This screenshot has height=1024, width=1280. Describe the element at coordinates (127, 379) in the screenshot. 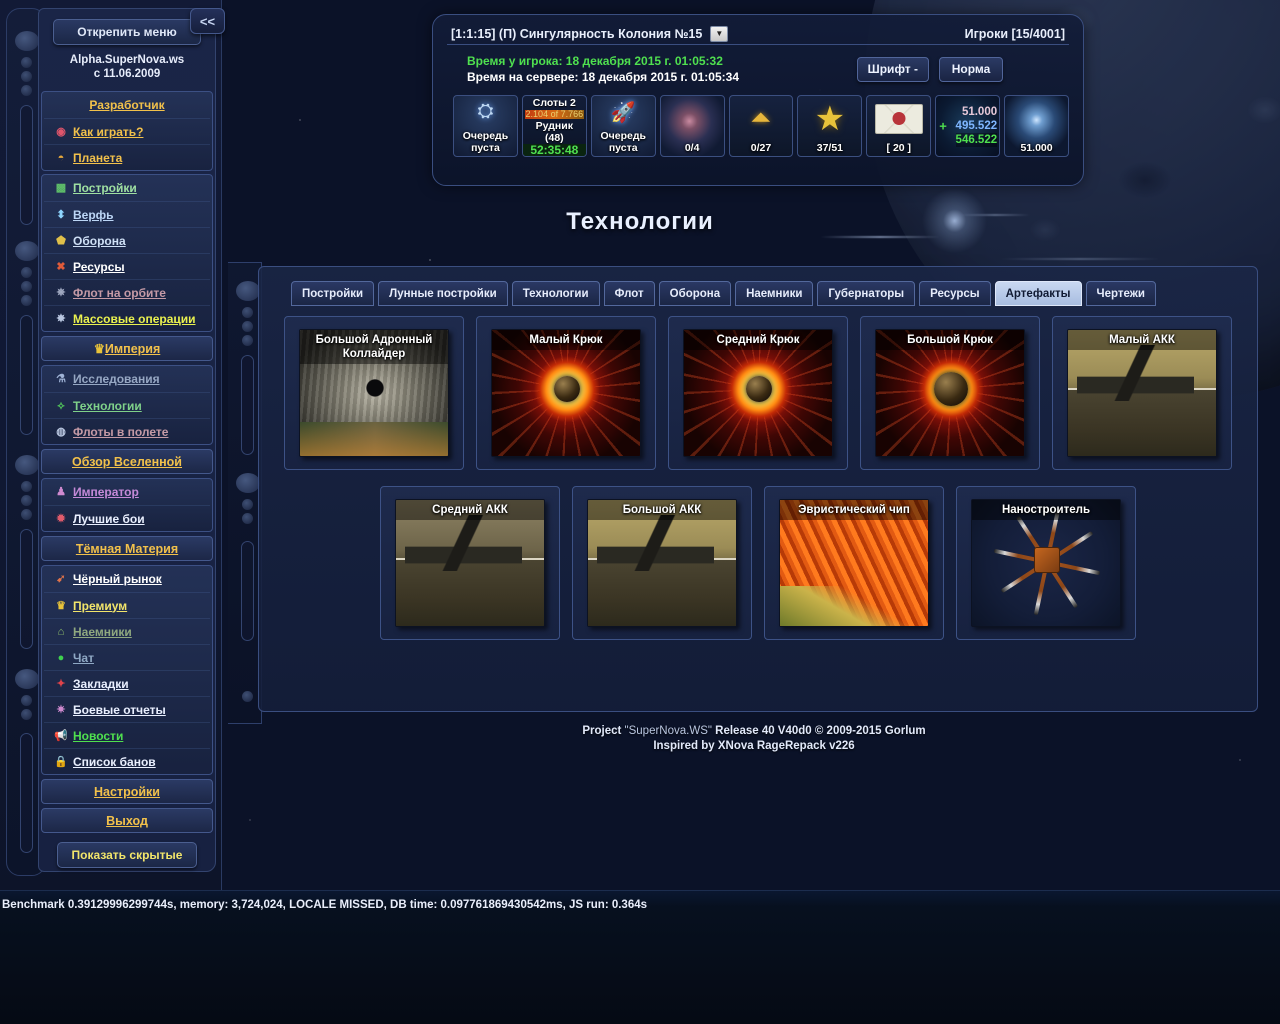

I see `sidebar-item-исследования: ⚗ Исследования` at that location.